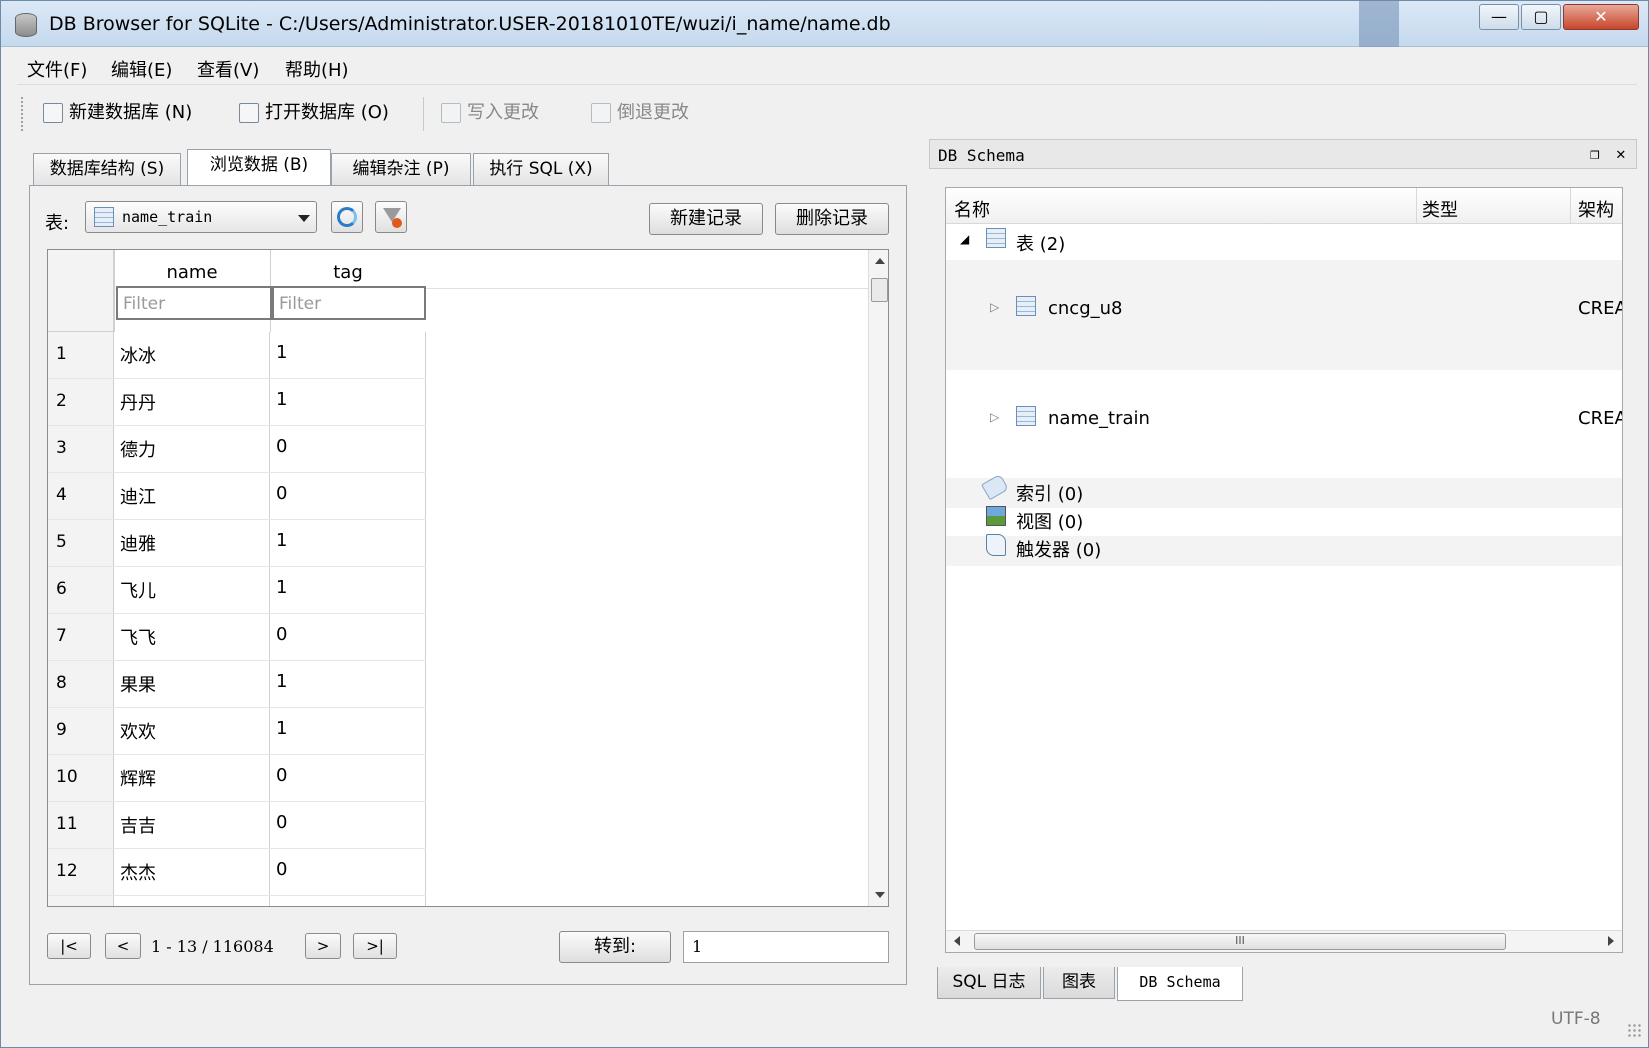  What do you see at coordinates (706, 219) in the screenshot?
I see `new-record-button: 新建记录` at bounding box center [706, 219].